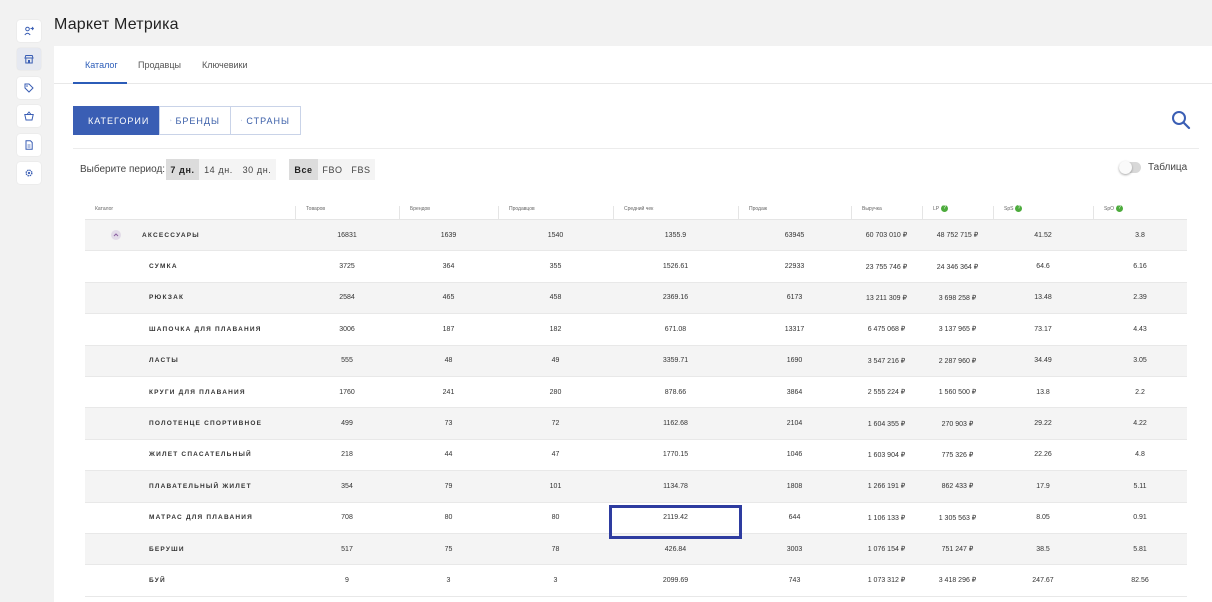 This screenshot has height=602, width=1212. Describe the element at coordinates (794, 486) in the screenshot. I see `cell-sales: 1808` at that location.